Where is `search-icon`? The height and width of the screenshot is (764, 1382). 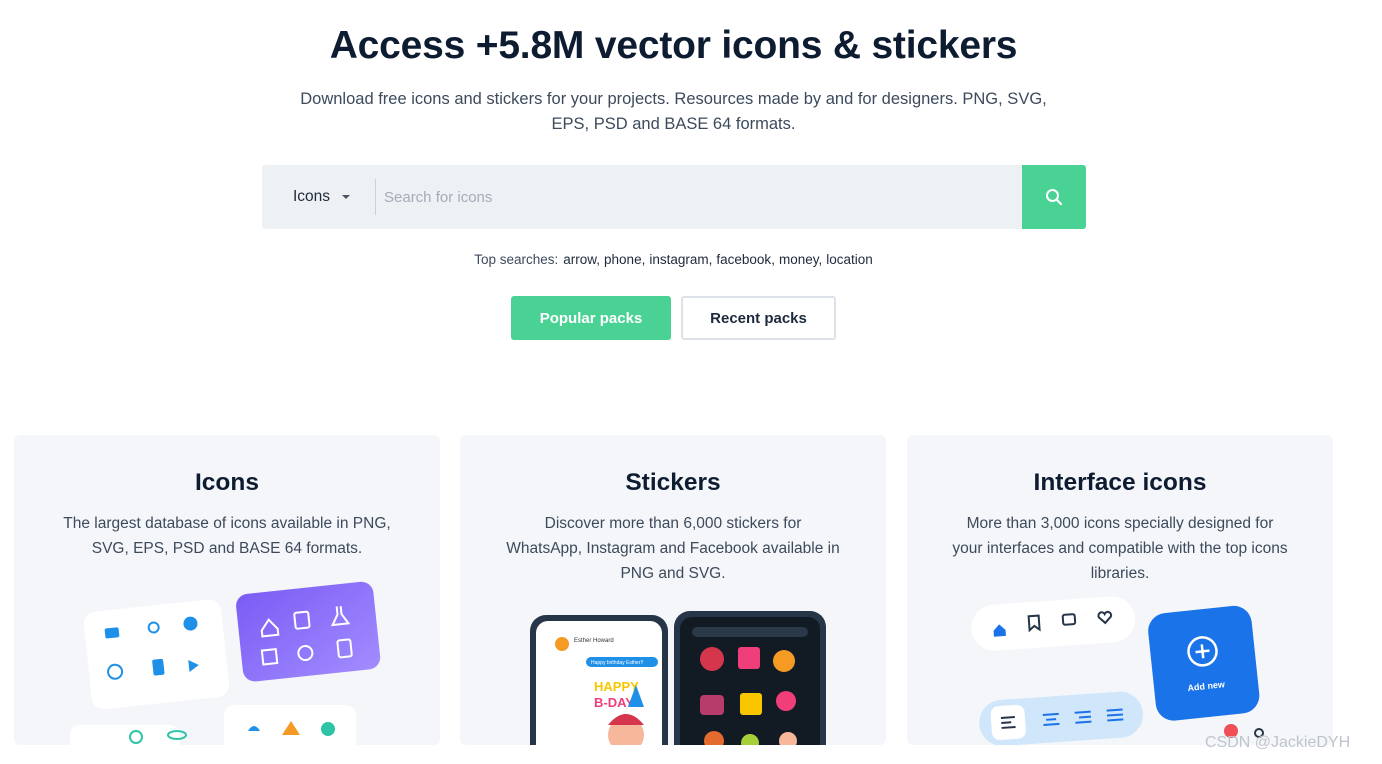
search-icon is located at coordinates (1054, 197).